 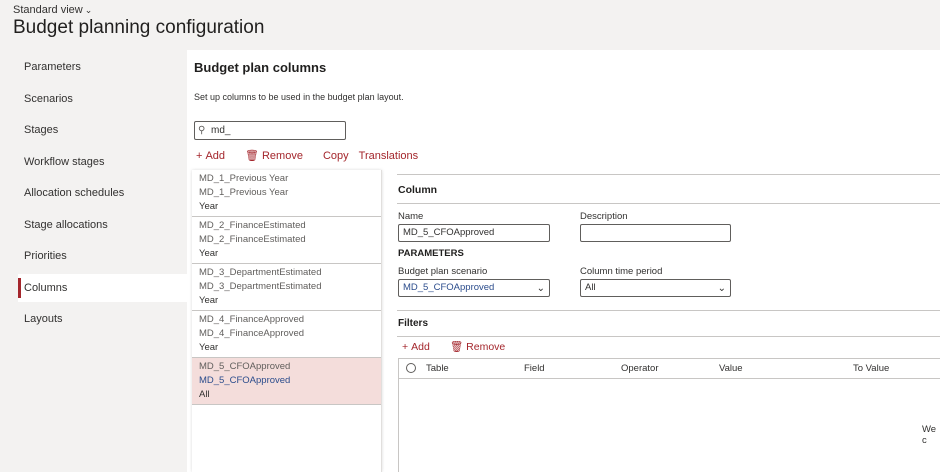 I want to click on scenario-select: MD_5_CFOApproved ⌄, so click(x=474, y=288).